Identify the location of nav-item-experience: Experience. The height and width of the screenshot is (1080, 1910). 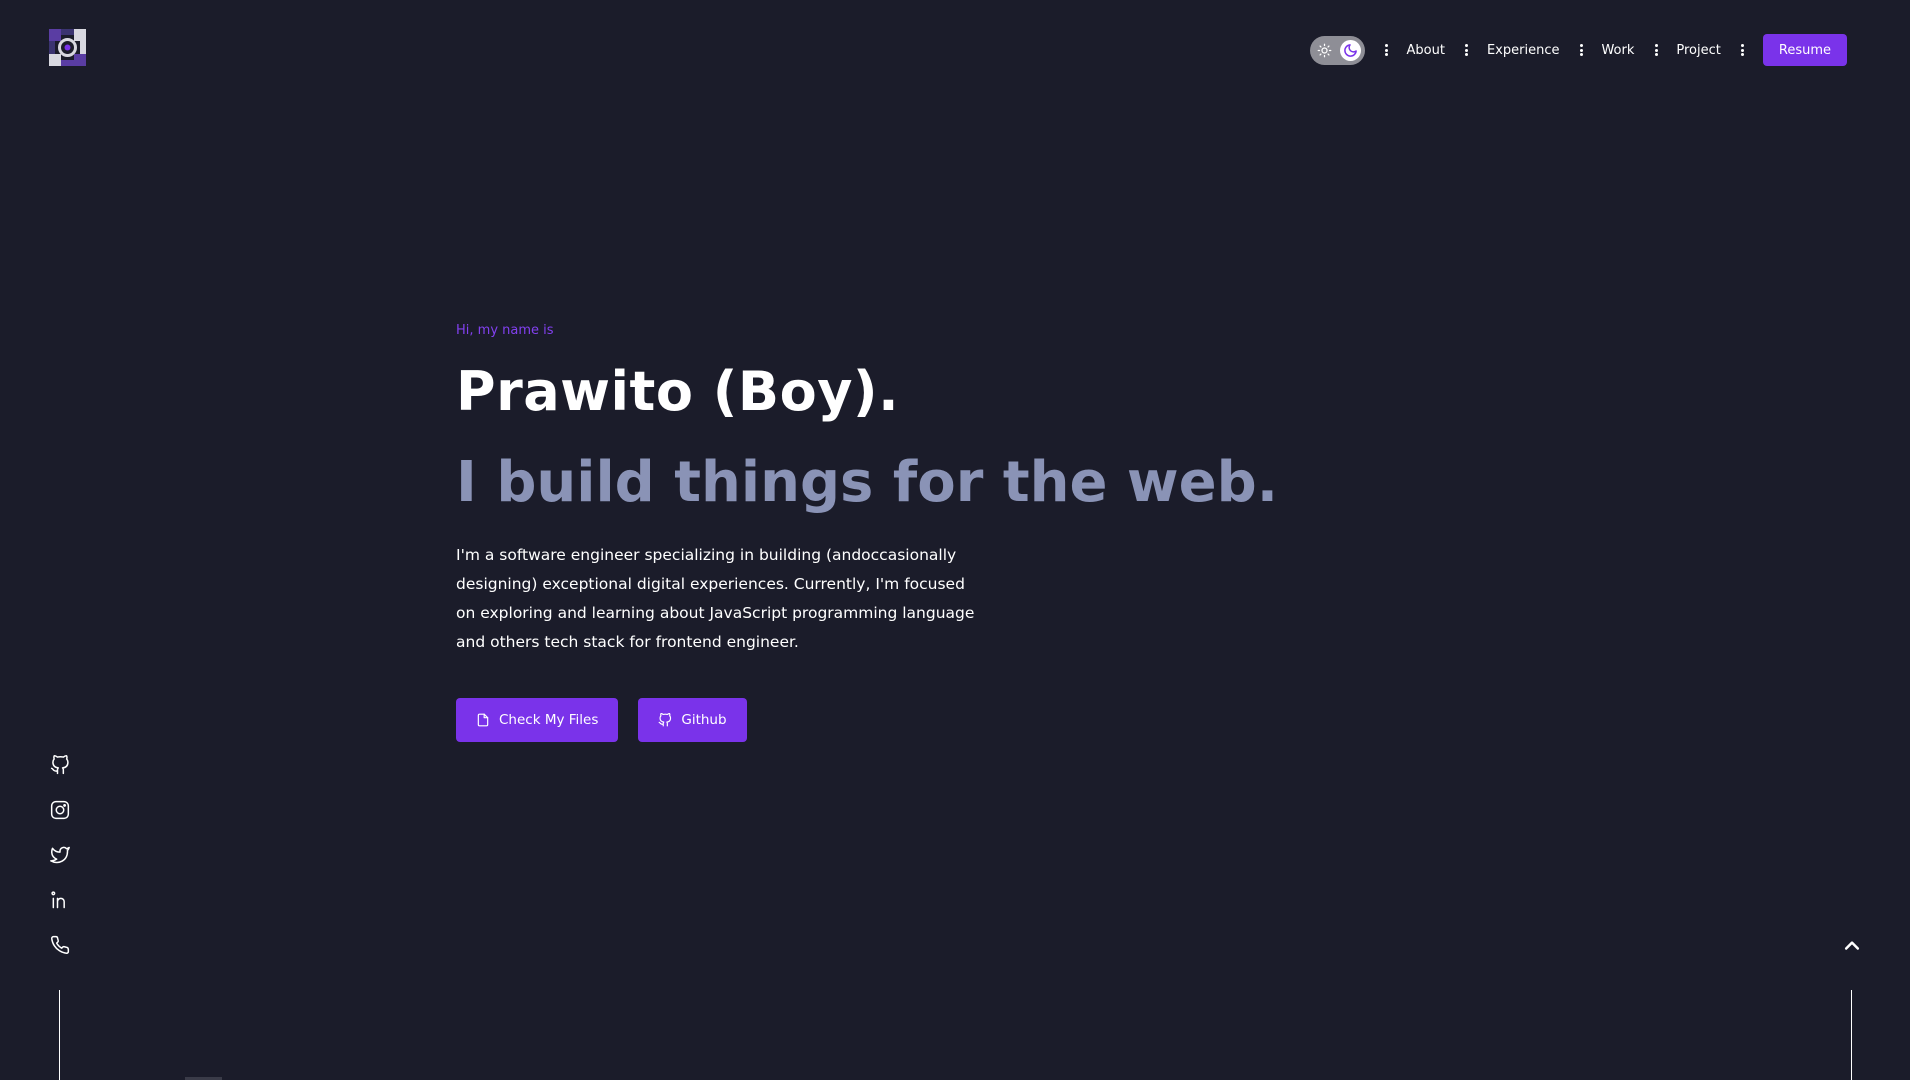
(1512, 50).